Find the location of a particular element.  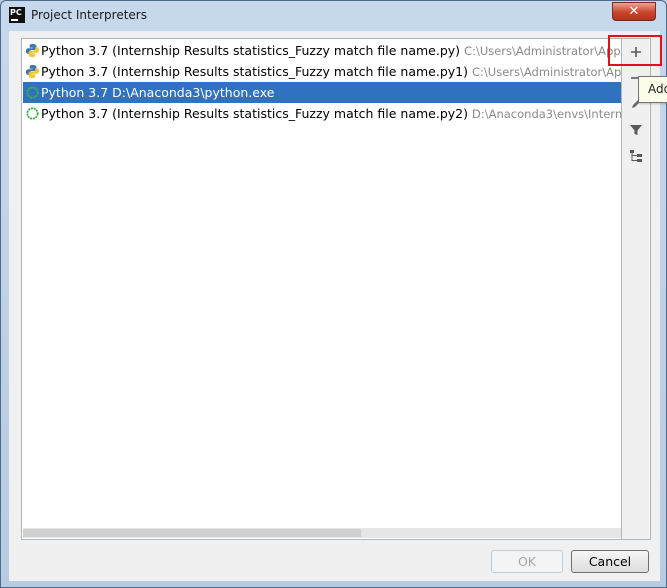

filter-button is located at coordinates (636, 131).